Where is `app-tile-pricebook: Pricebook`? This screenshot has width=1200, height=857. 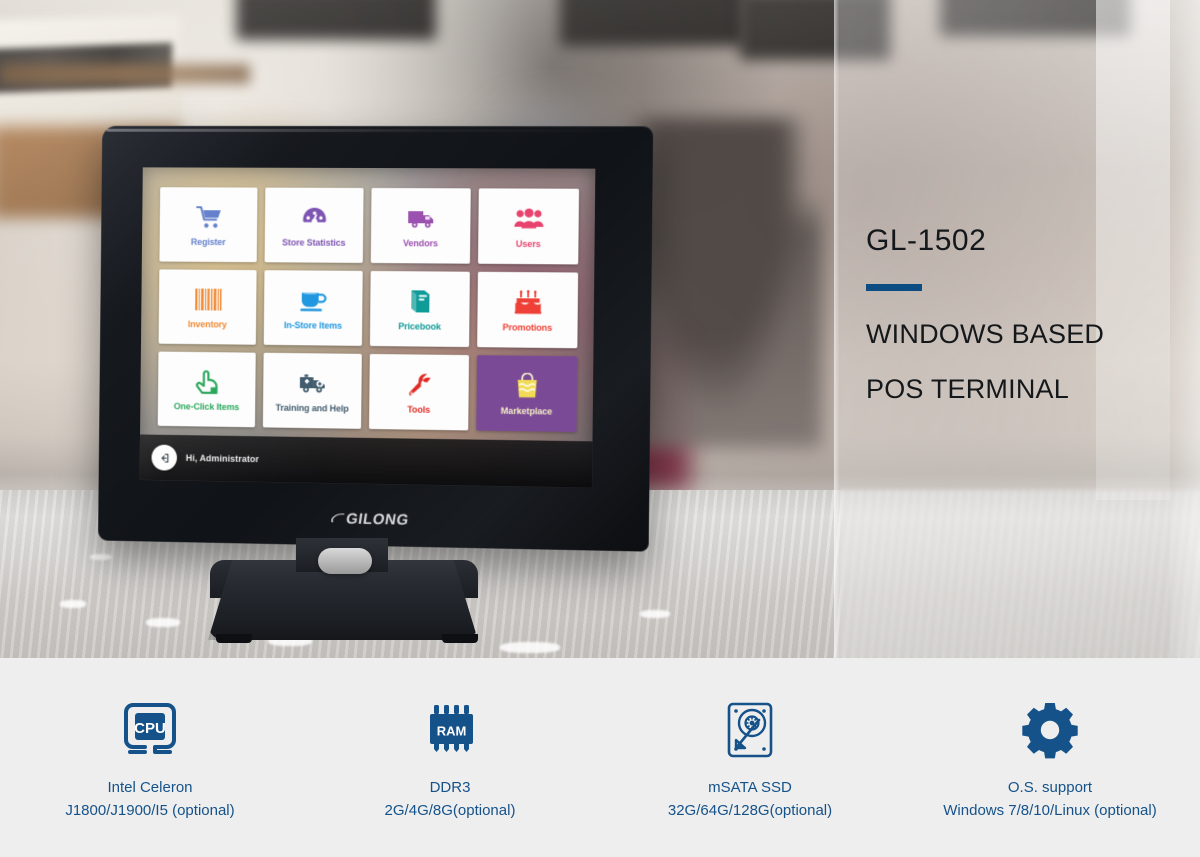 app-tile-pricebook: Pricebook is located at coordinates (419, 309).